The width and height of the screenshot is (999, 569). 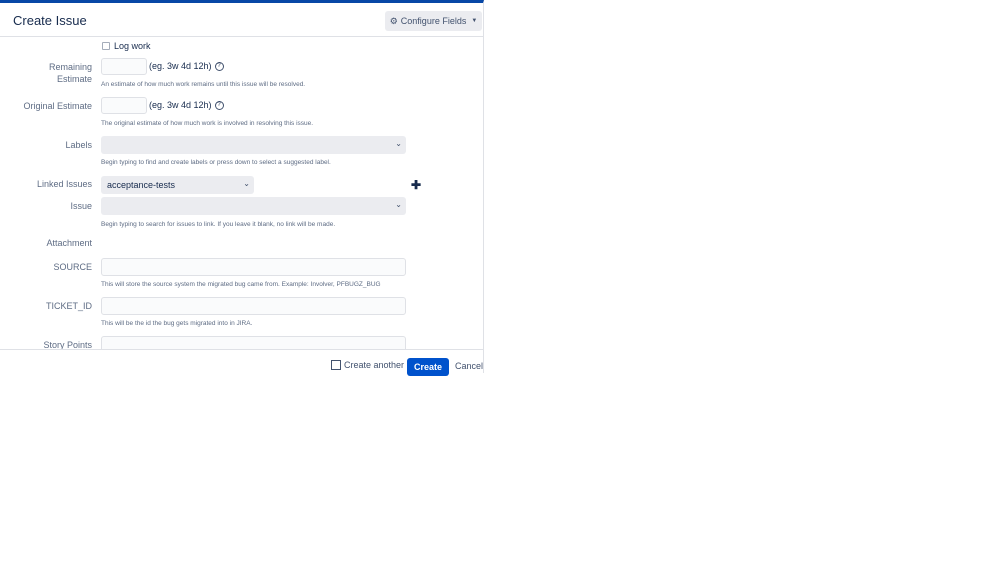 What do you see at coordinates (180, 66) in the screenshot?
I see `remaining-estimate-hint-text: (eg. 3w 4d 12h)` at bounding box center [180, 66].